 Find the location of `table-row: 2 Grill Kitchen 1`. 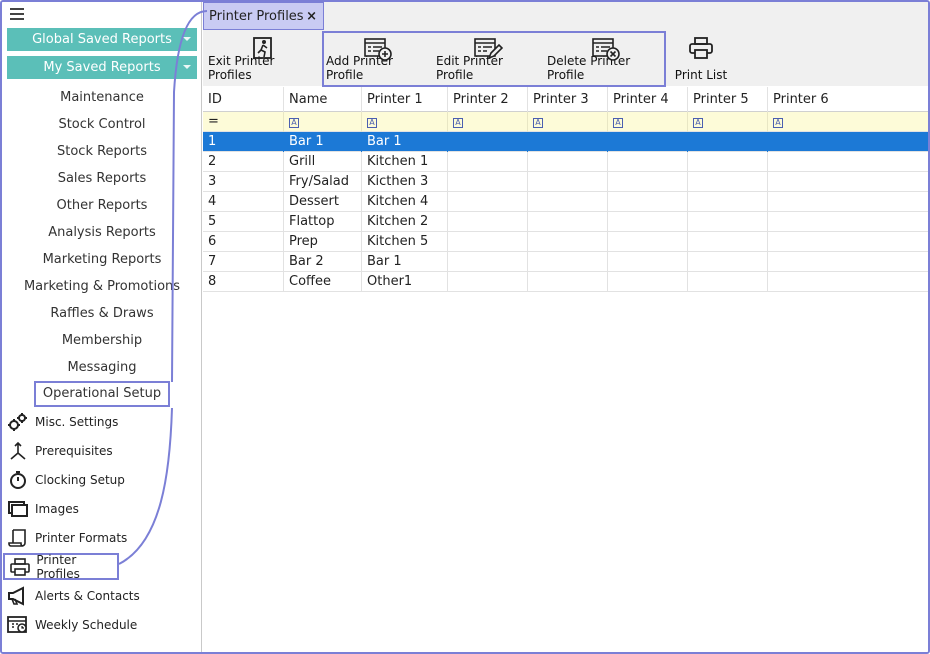

table-row: 2 Grill Kitchen 1 is located at coordinates (565, 162).